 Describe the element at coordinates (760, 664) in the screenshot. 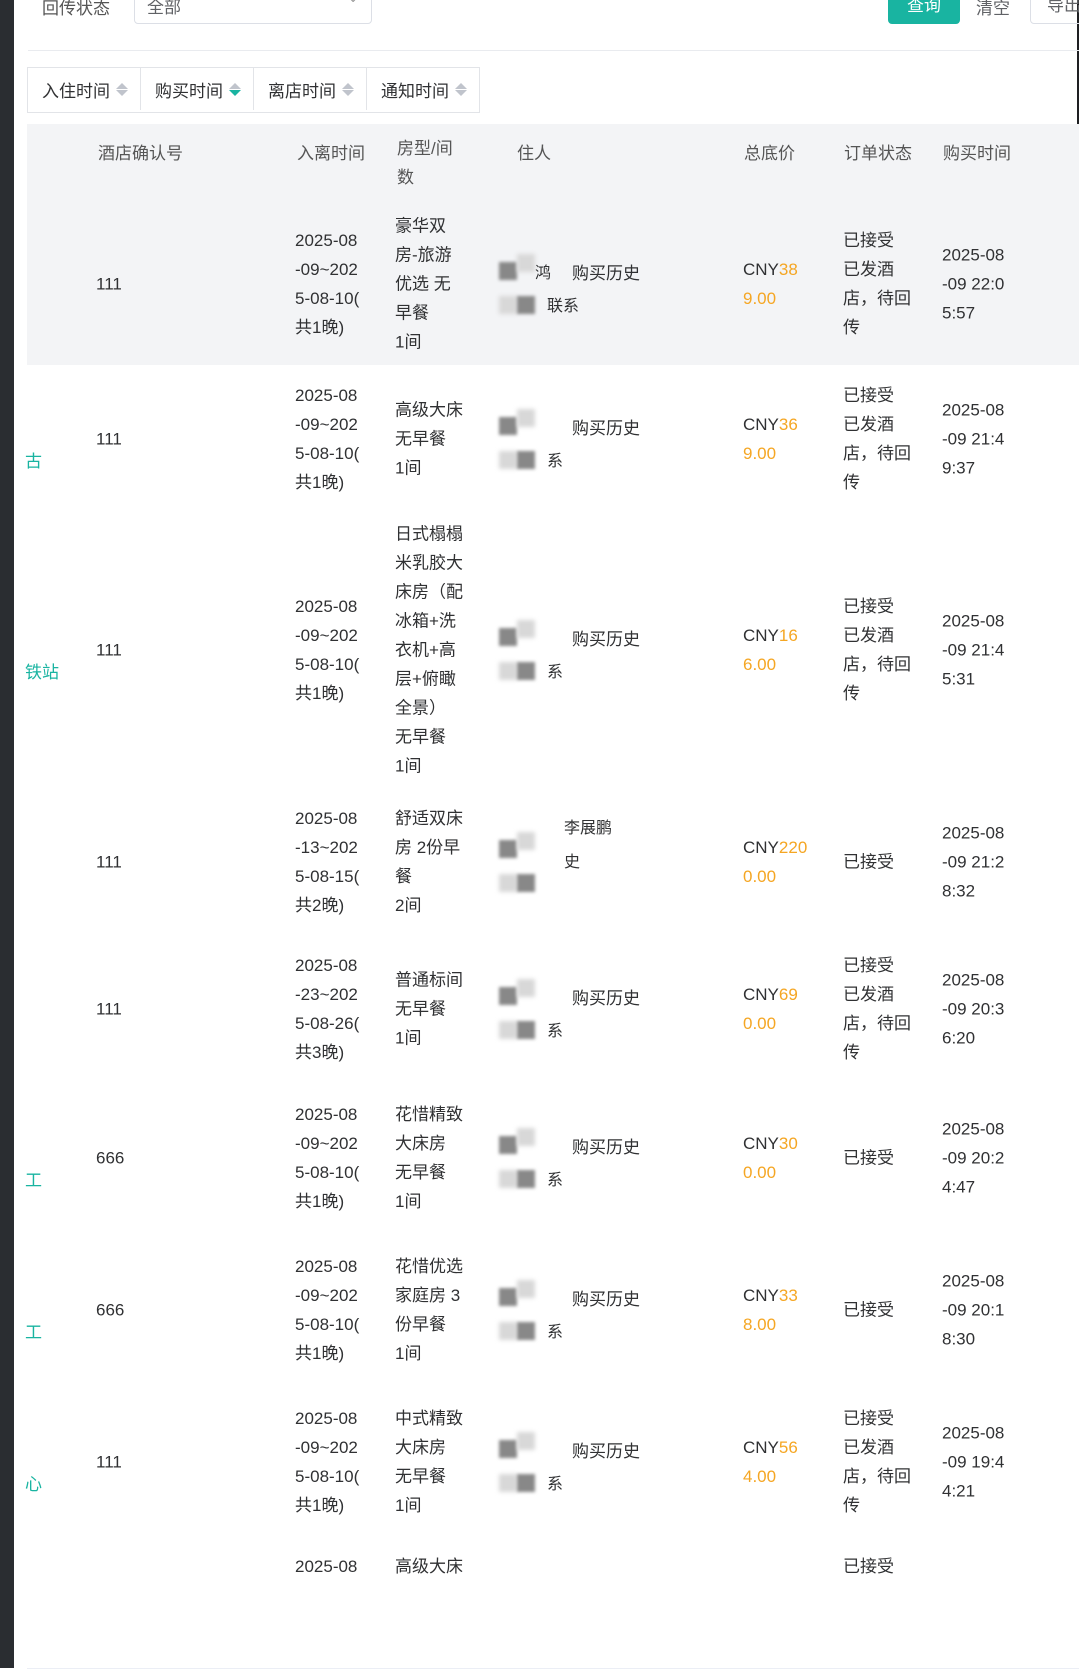

I see `price-amount: 6.00` at that location.